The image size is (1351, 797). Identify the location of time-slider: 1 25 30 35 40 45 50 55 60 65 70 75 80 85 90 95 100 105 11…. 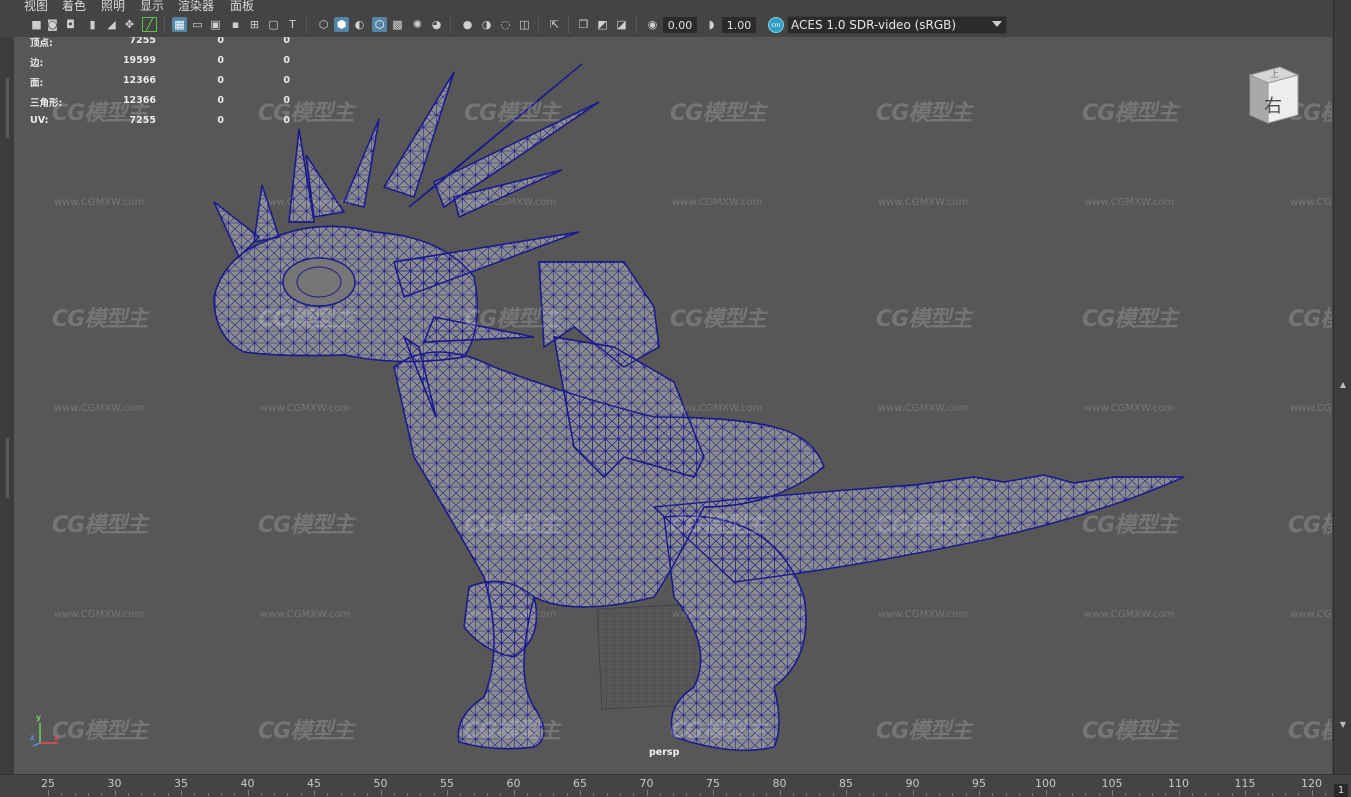
(675, 785).